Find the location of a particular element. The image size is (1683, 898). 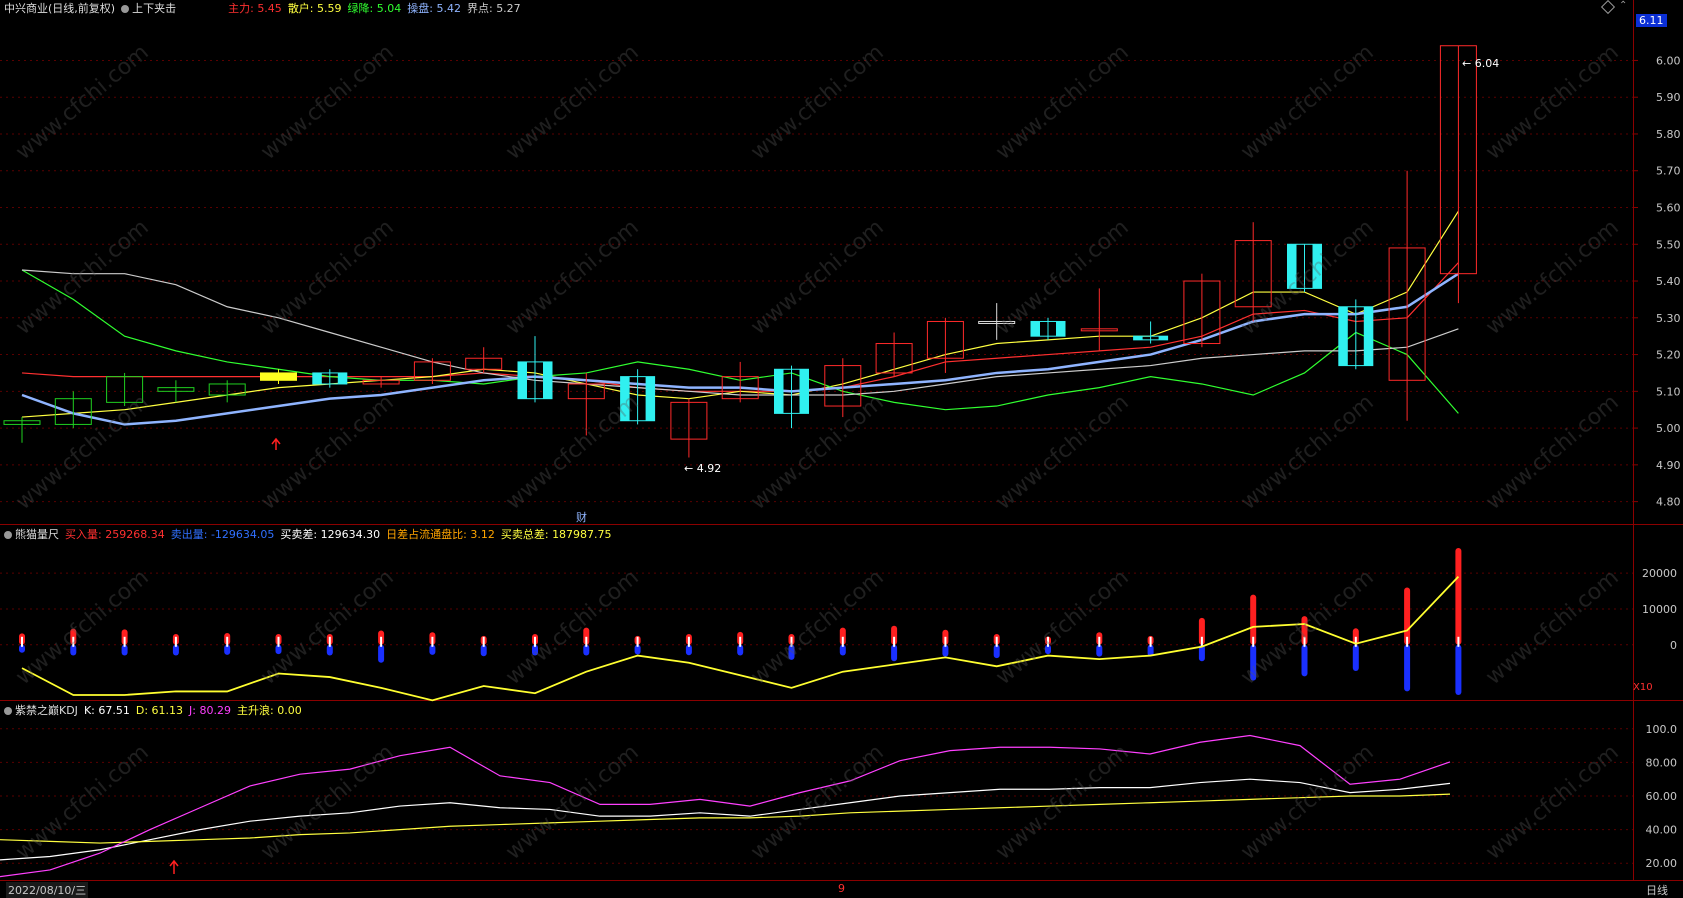

kdj-line-J is located at coordinates (725, 806).